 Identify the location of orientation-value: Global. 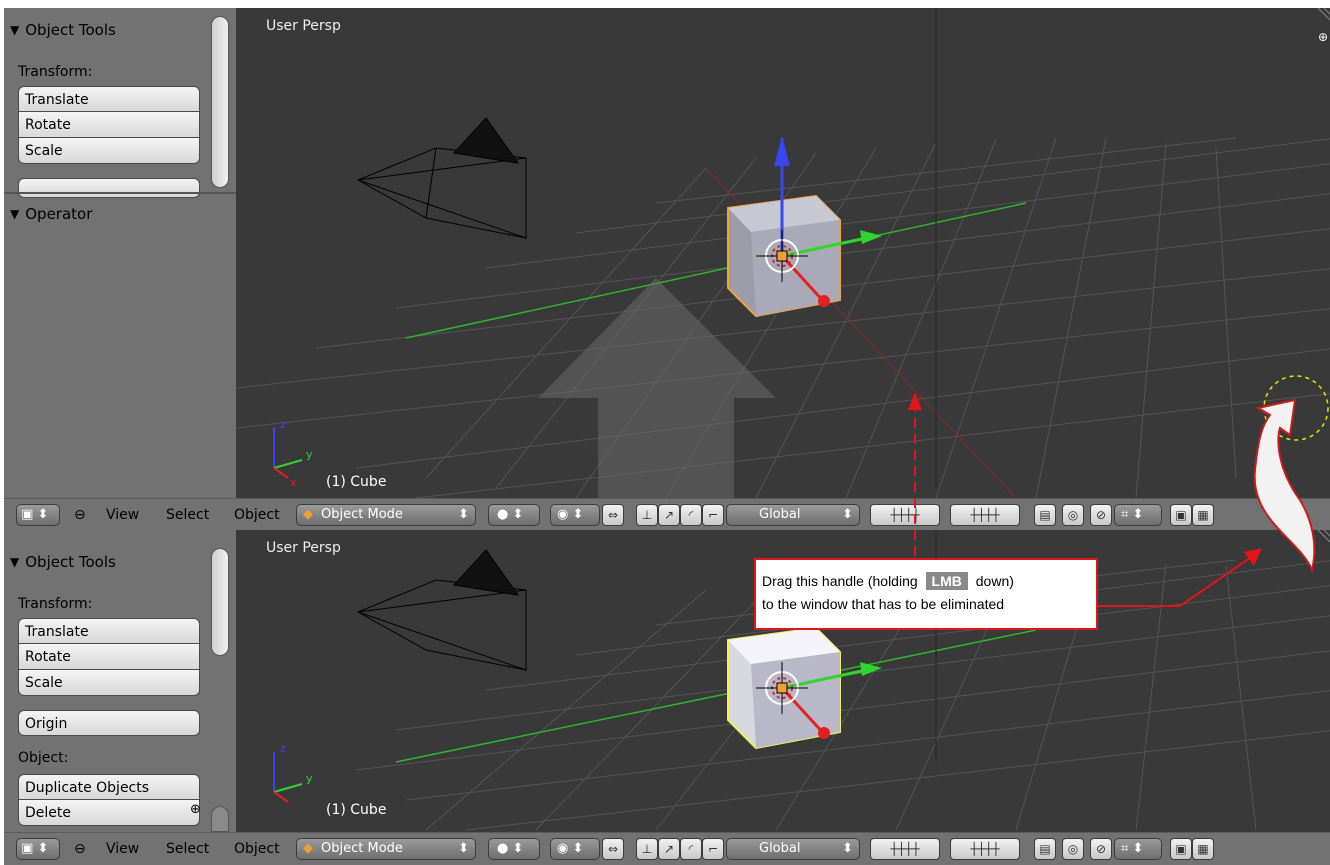
(780, 514).